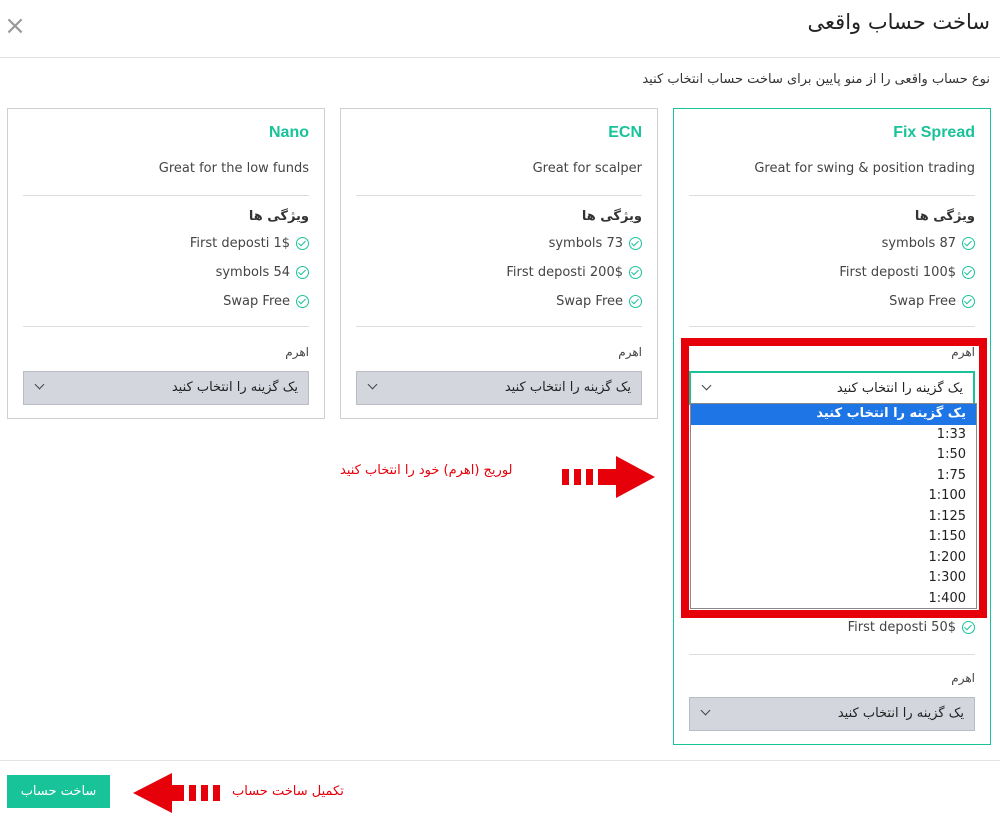 This screenshot has width=1000, height=813. I want to click on feature-item: symbols 73, so click(595, 243).